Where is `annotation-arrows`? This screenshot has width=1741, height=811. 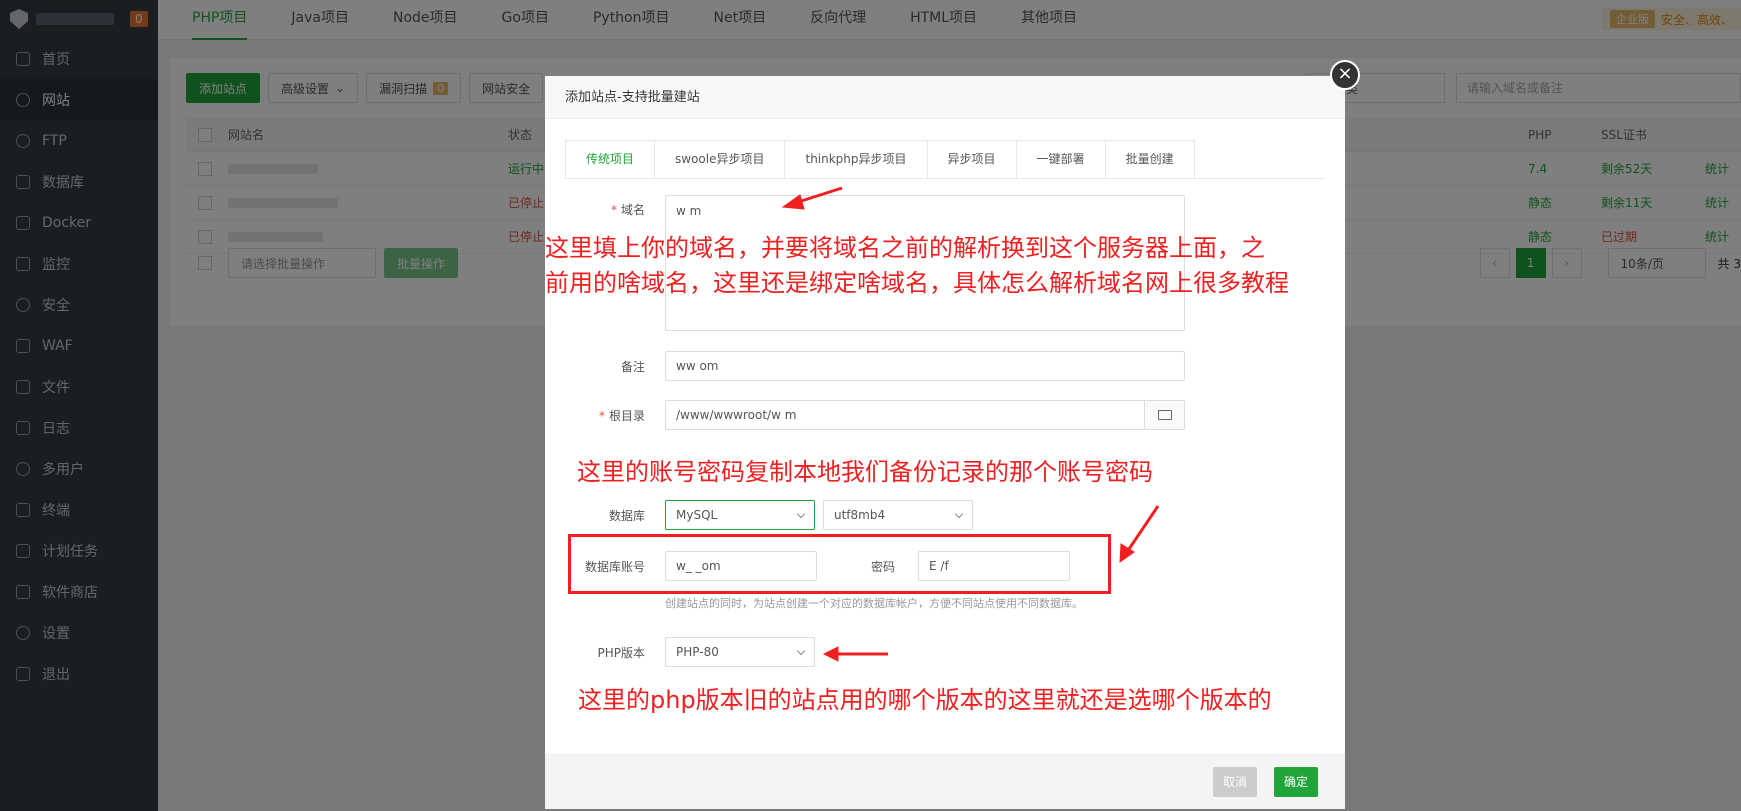
annotation-arrows is located at coordinates (970, 424).